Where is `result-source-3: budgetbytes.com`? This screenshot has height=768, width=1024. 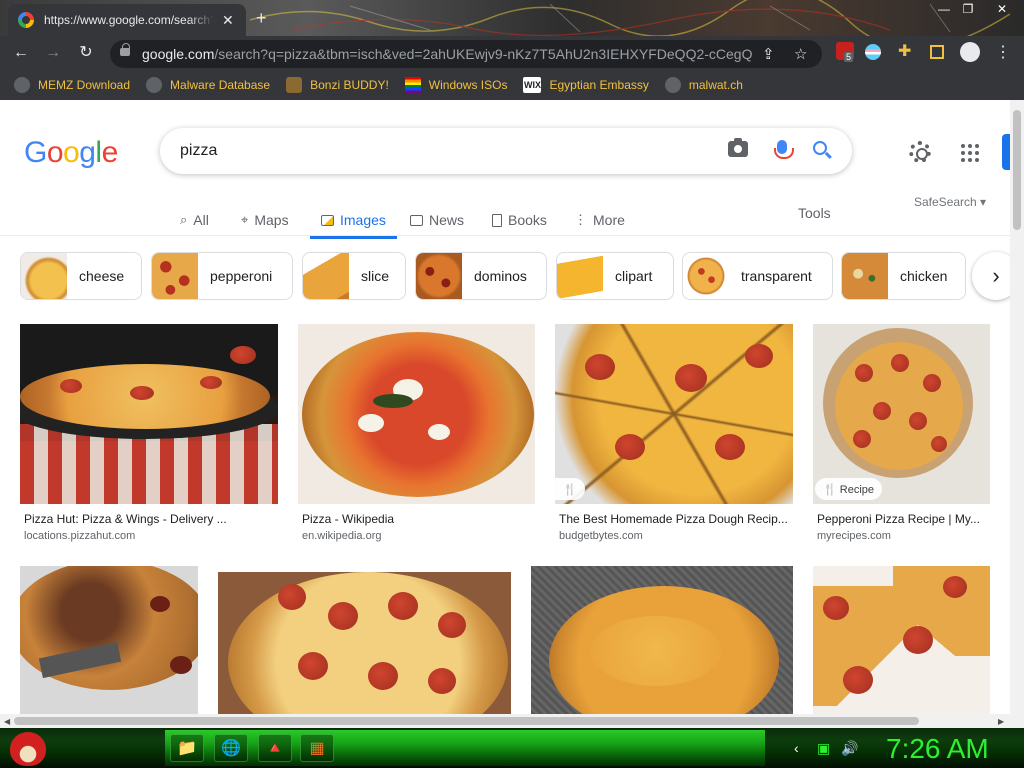 result-source-3: budgetbytes.com is located at coordinates (601, 536).